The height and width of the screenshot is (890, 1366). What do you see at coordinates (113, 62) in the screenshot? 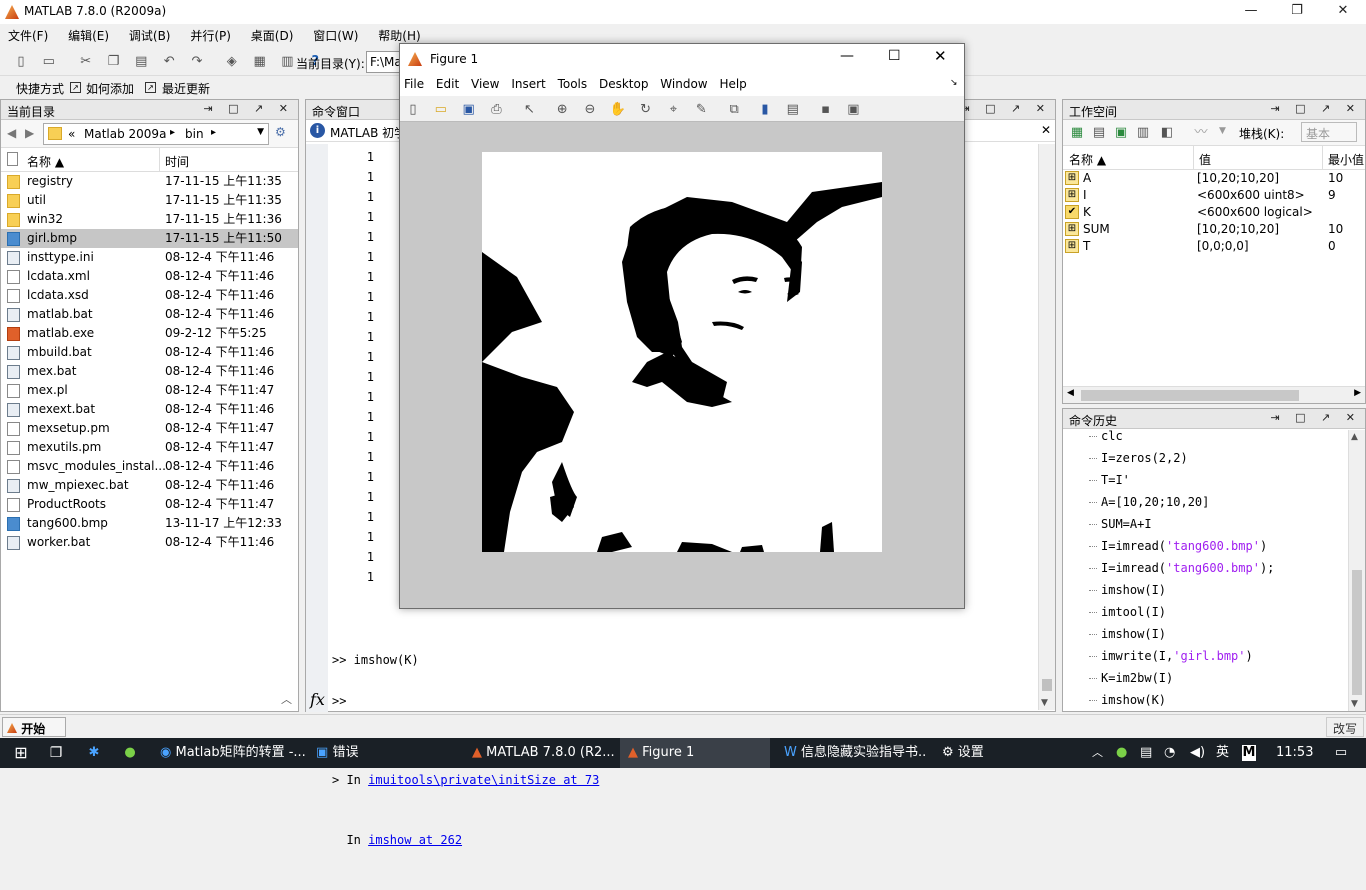
I see `copy-icon: ❐` at bounding box center [113, 62].